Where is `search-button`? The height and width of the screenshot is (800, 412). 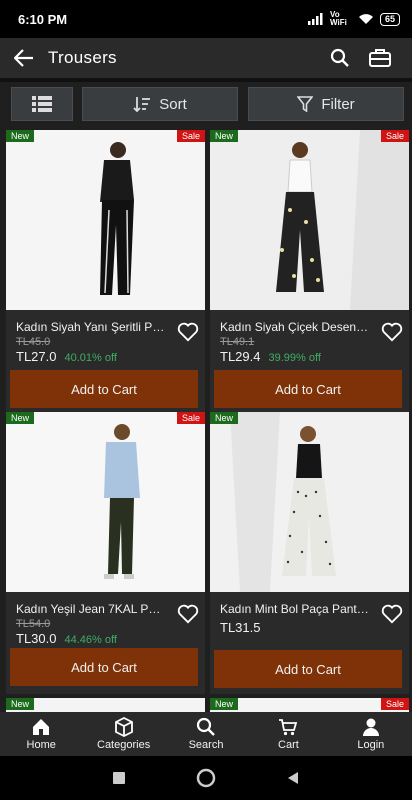 search-button is located at coordinates (340, 58).